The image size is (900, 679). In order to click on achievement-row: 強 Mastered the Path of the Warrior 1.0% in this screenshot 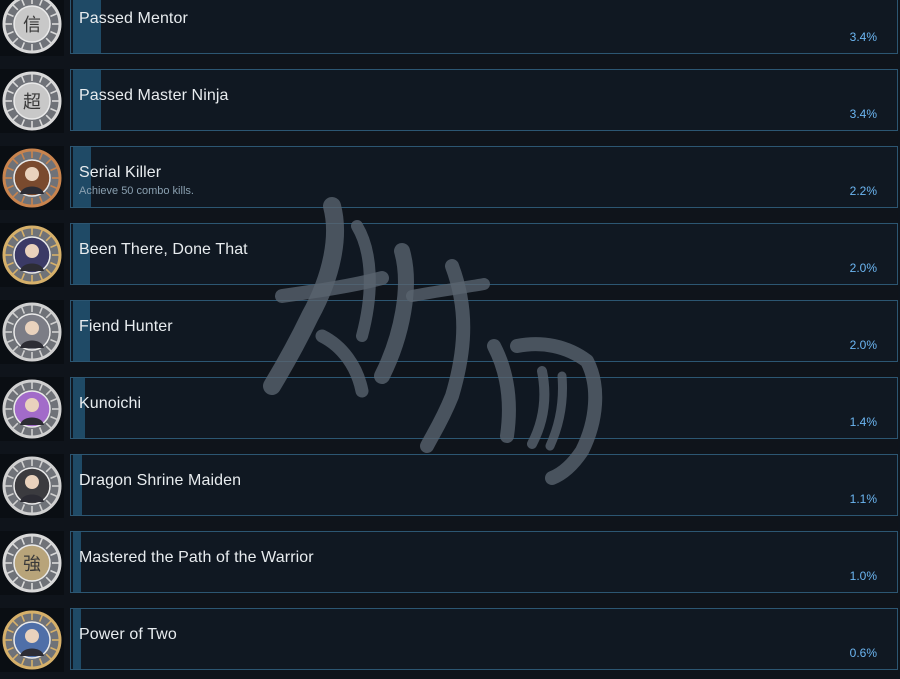, I will do `click(450, 563)`.